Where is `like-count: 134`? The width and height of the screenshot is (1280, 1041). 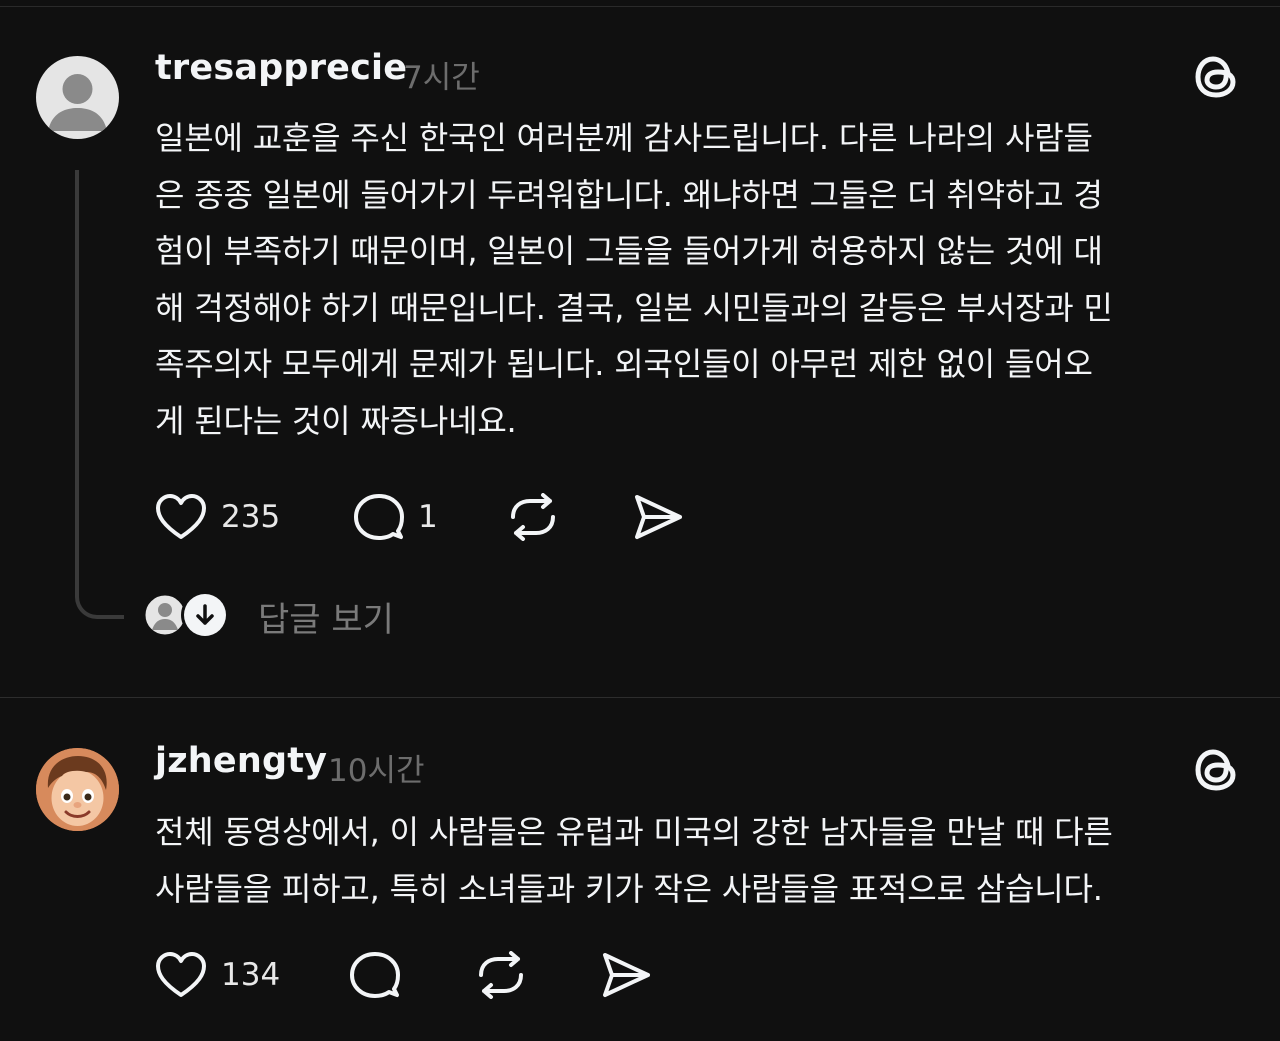
like-count: 134 is located at coordinates (251, 975).